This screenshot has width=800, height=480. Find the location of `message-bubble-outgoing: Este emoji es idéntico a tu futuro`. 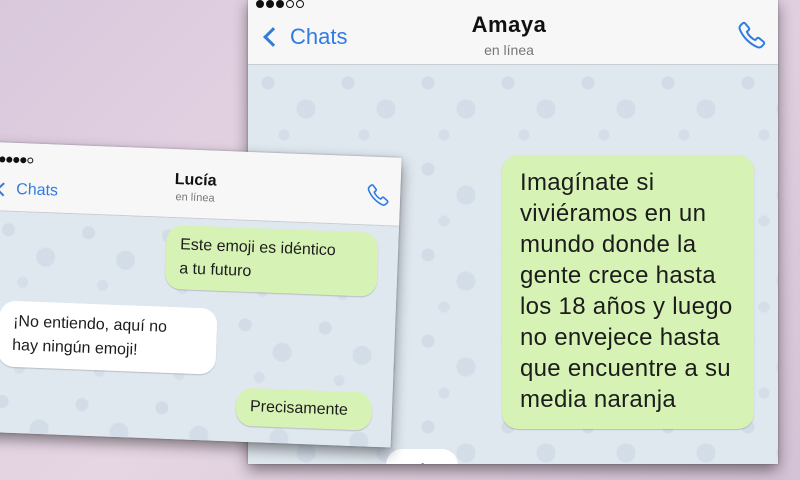

message-bubble-outgoing: Este emoji es idéntico a tu futuro is located at coordinates (271, 260).